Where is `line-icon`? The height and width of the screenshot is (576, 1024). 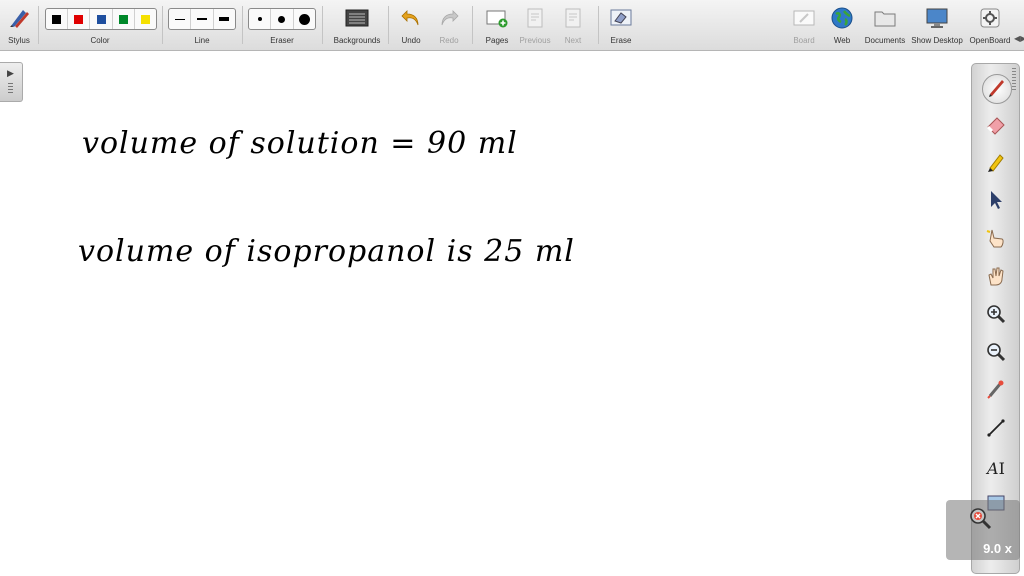 line-icon is located at coordinates (996, 430).